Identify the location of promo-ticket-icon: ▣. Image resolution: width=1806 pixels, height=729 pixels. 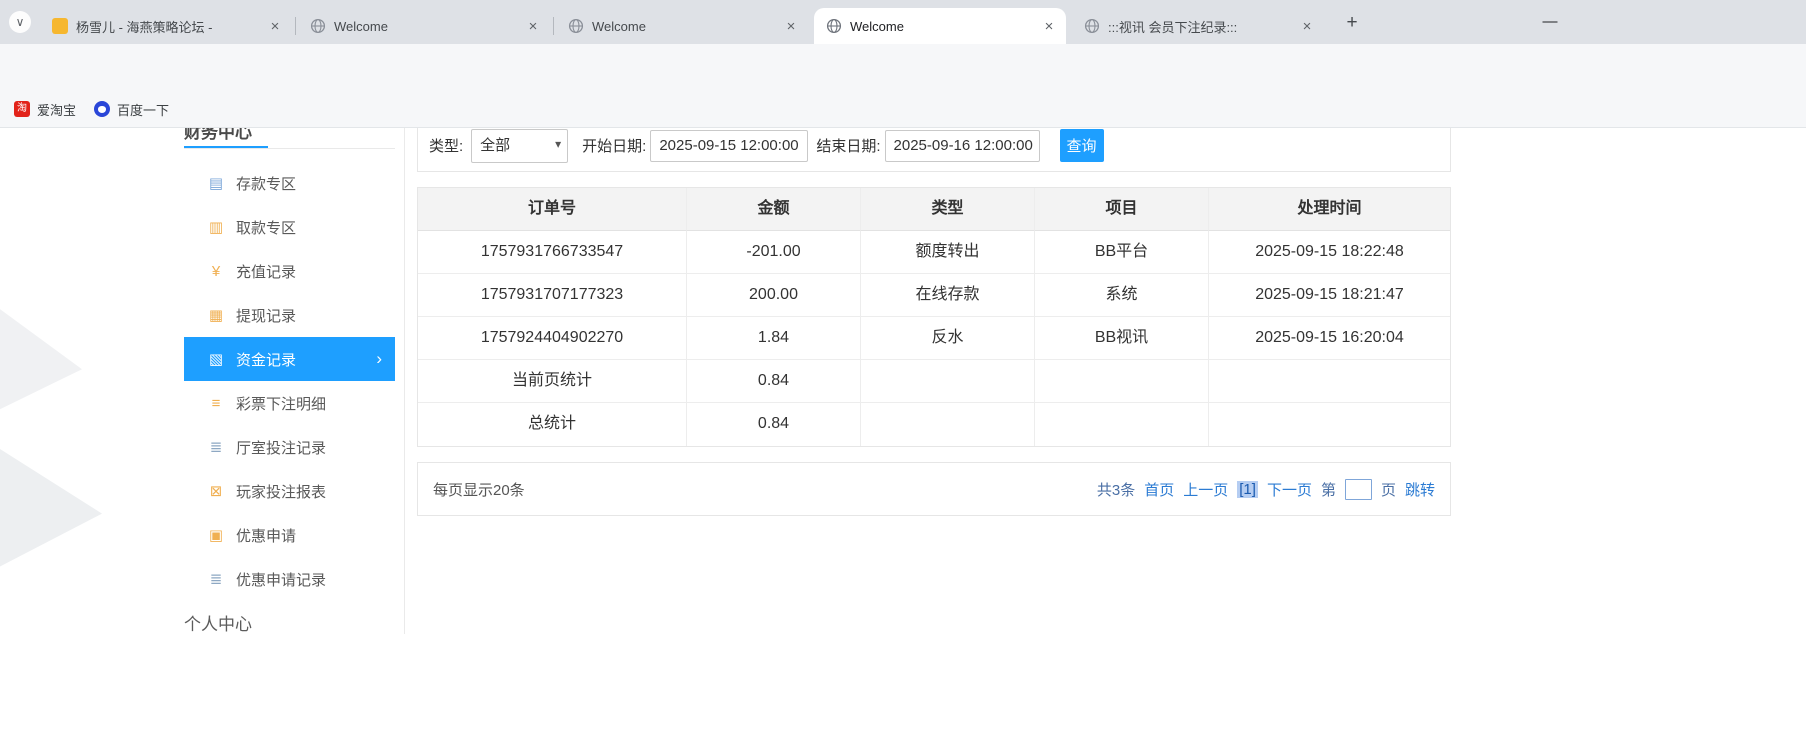
(216, 535).